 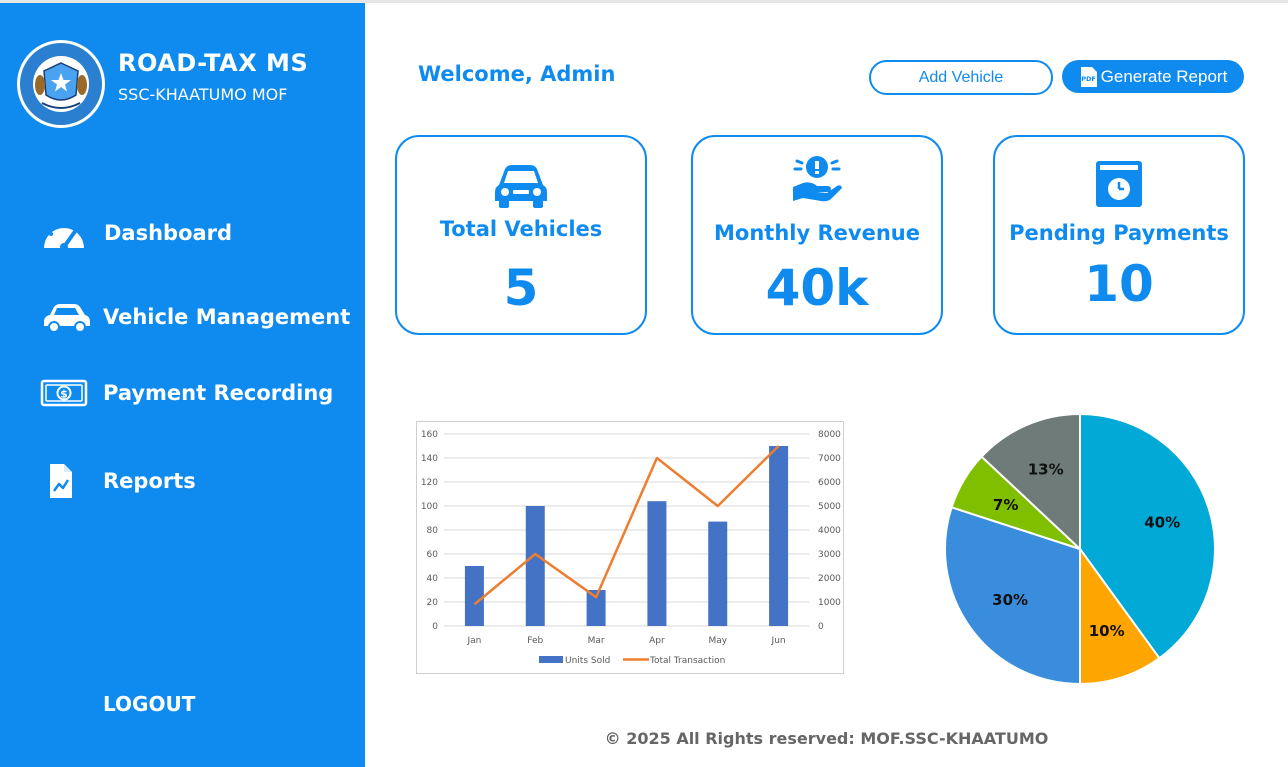 What do you see at coordinates (817, 288) in the screenshot?
I see `stat-value: 40k` at bounding box center [817, 288].